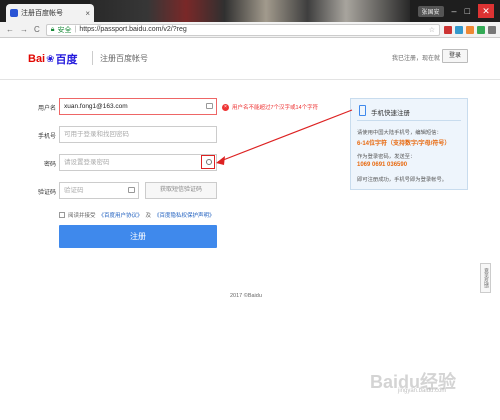 This screenshot has width=500, height=420. What do you see at coordinates (416, 59) in the screenshot?
I see `login-hint: 我已注册，现在就` at bounding box center [416, 59].